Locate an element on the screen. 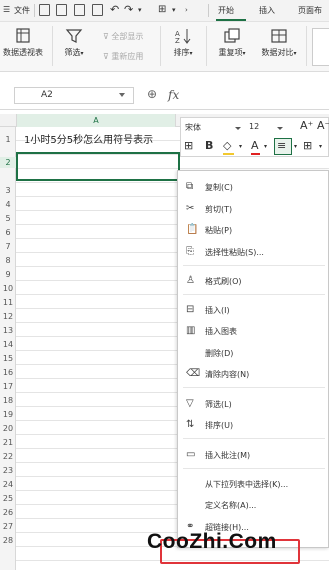  filter-button: 筛选▾ is located at coordinates (74, 43).